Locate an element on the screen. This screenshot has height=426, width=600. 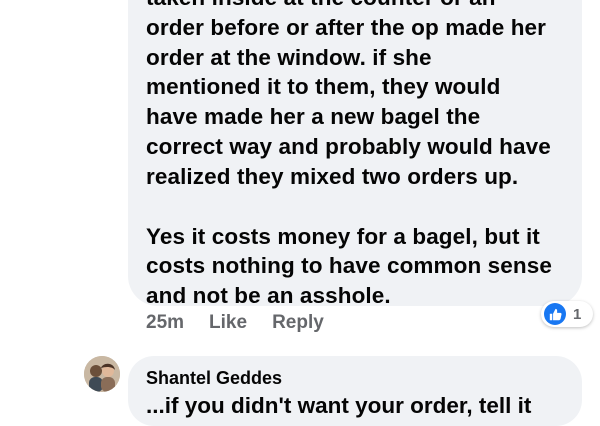
comment-line: mentioned it to them, they would is located at coordinates (323, 87).